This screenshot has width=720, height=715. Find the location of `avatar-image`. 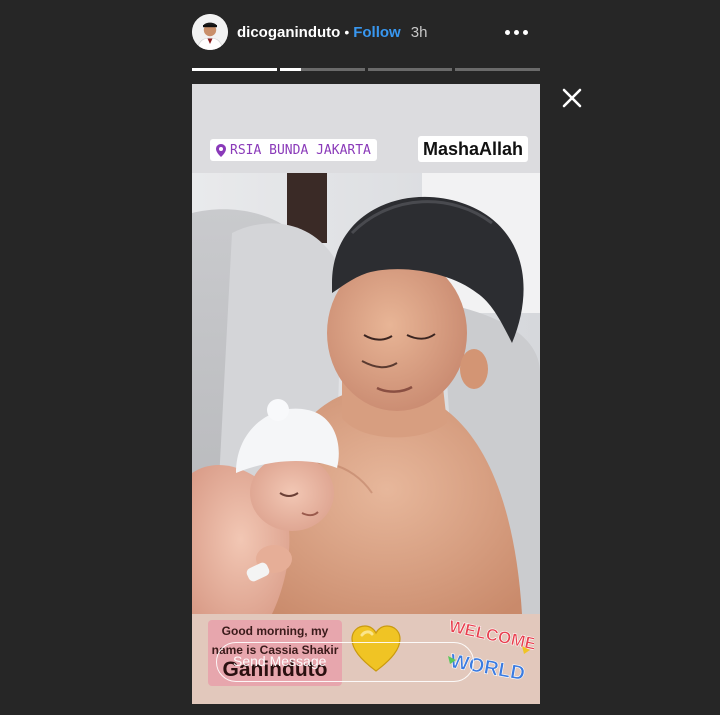

avatar-image is located at coordinates (210, 32).